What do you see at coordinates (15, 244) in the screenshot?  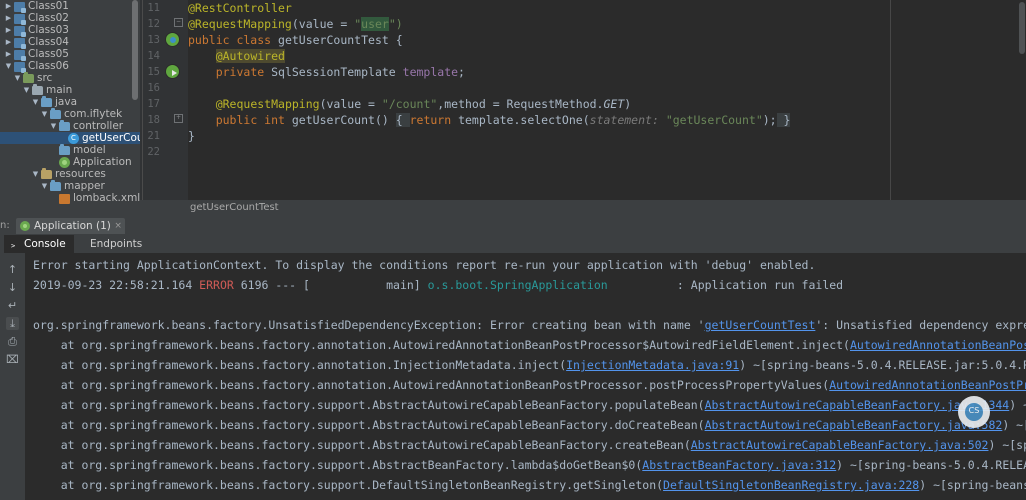 I see `console-icon` at bounding box center [15, 244].